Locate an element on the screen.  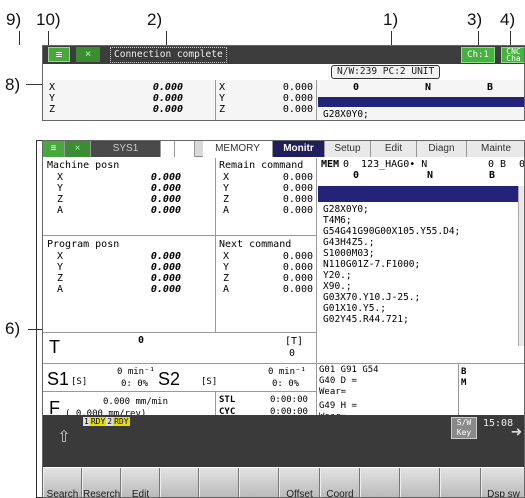
connection-message: Connection complete is located at coordinates (168, 55).